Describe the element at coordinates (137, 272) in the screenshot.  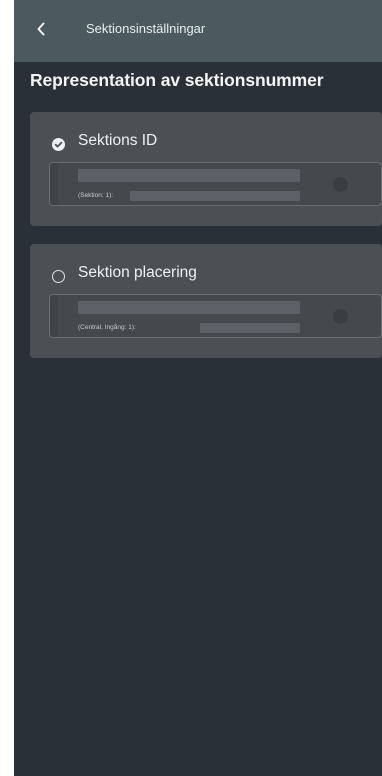
I see `option-label: Sektion placering` at that location.